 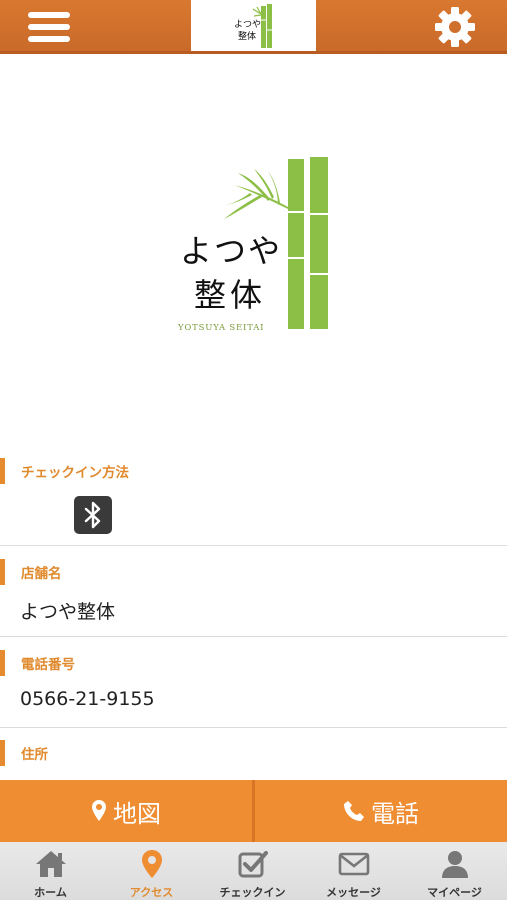 I want to click on tab-label: マイページ, so click(x=454, y=892).